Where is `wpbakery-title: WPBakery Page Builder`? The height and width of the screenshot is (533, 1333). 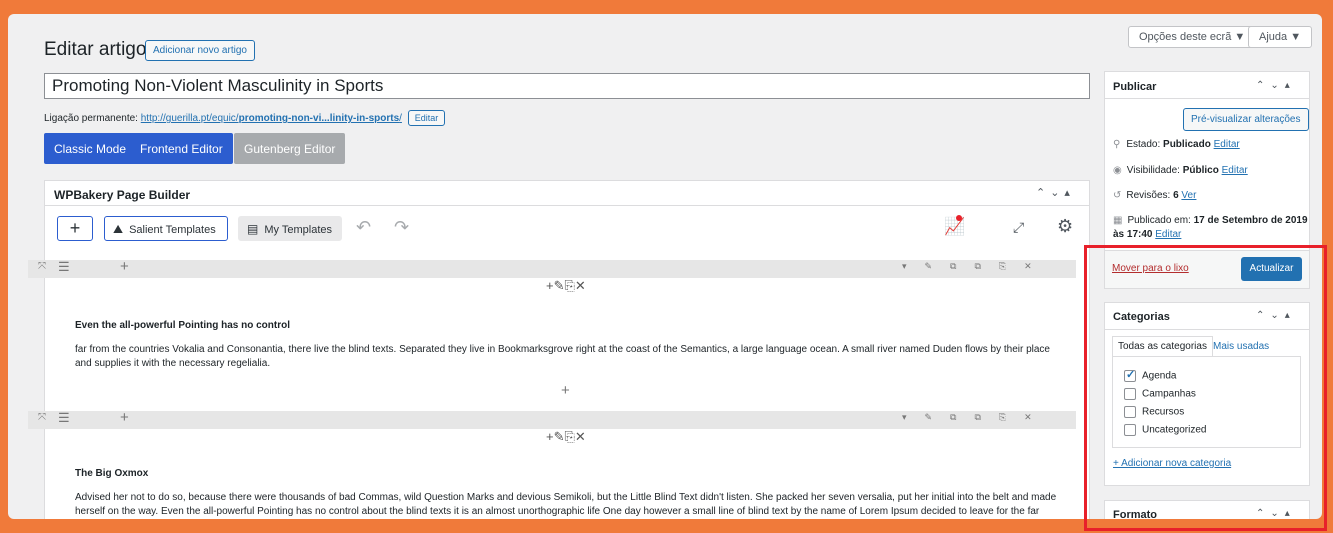 wpbakery-title: WPBakery Page Builder is located at coordinates (122, 195).